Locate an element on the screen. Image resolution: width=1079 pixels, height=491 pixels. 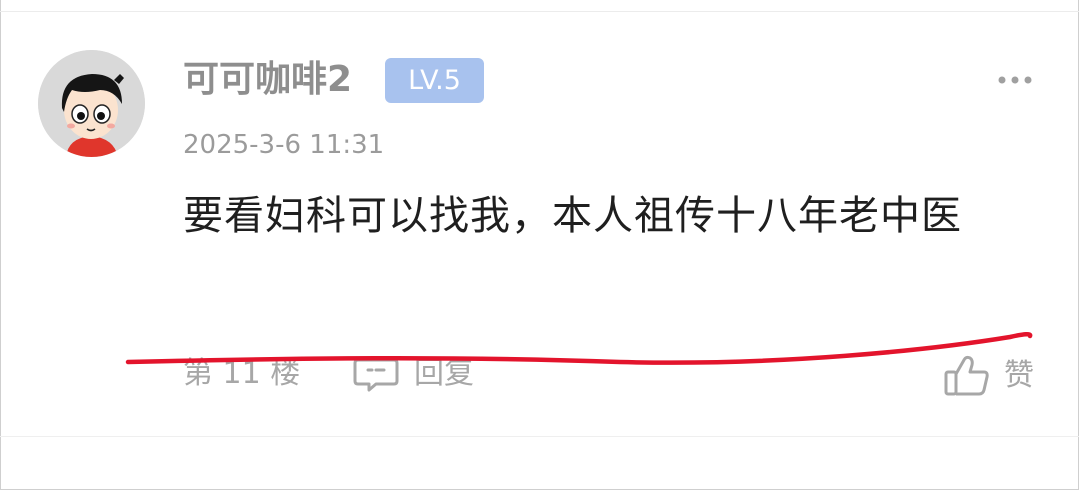
bottom-divider is located at coordinates (539, 436).